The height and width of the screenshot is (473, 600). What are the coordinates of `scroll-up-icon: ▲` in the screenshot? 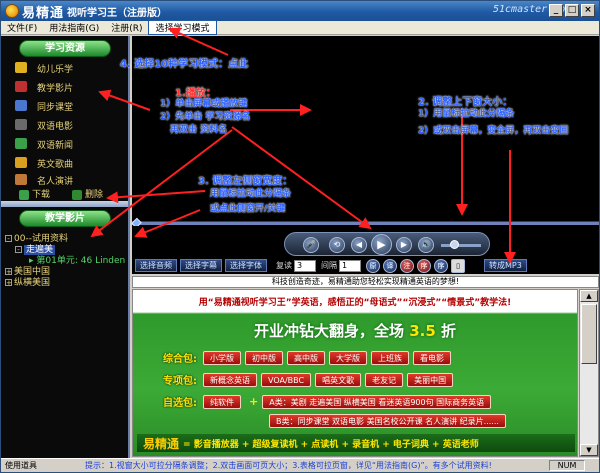 It's located at (589, 296).